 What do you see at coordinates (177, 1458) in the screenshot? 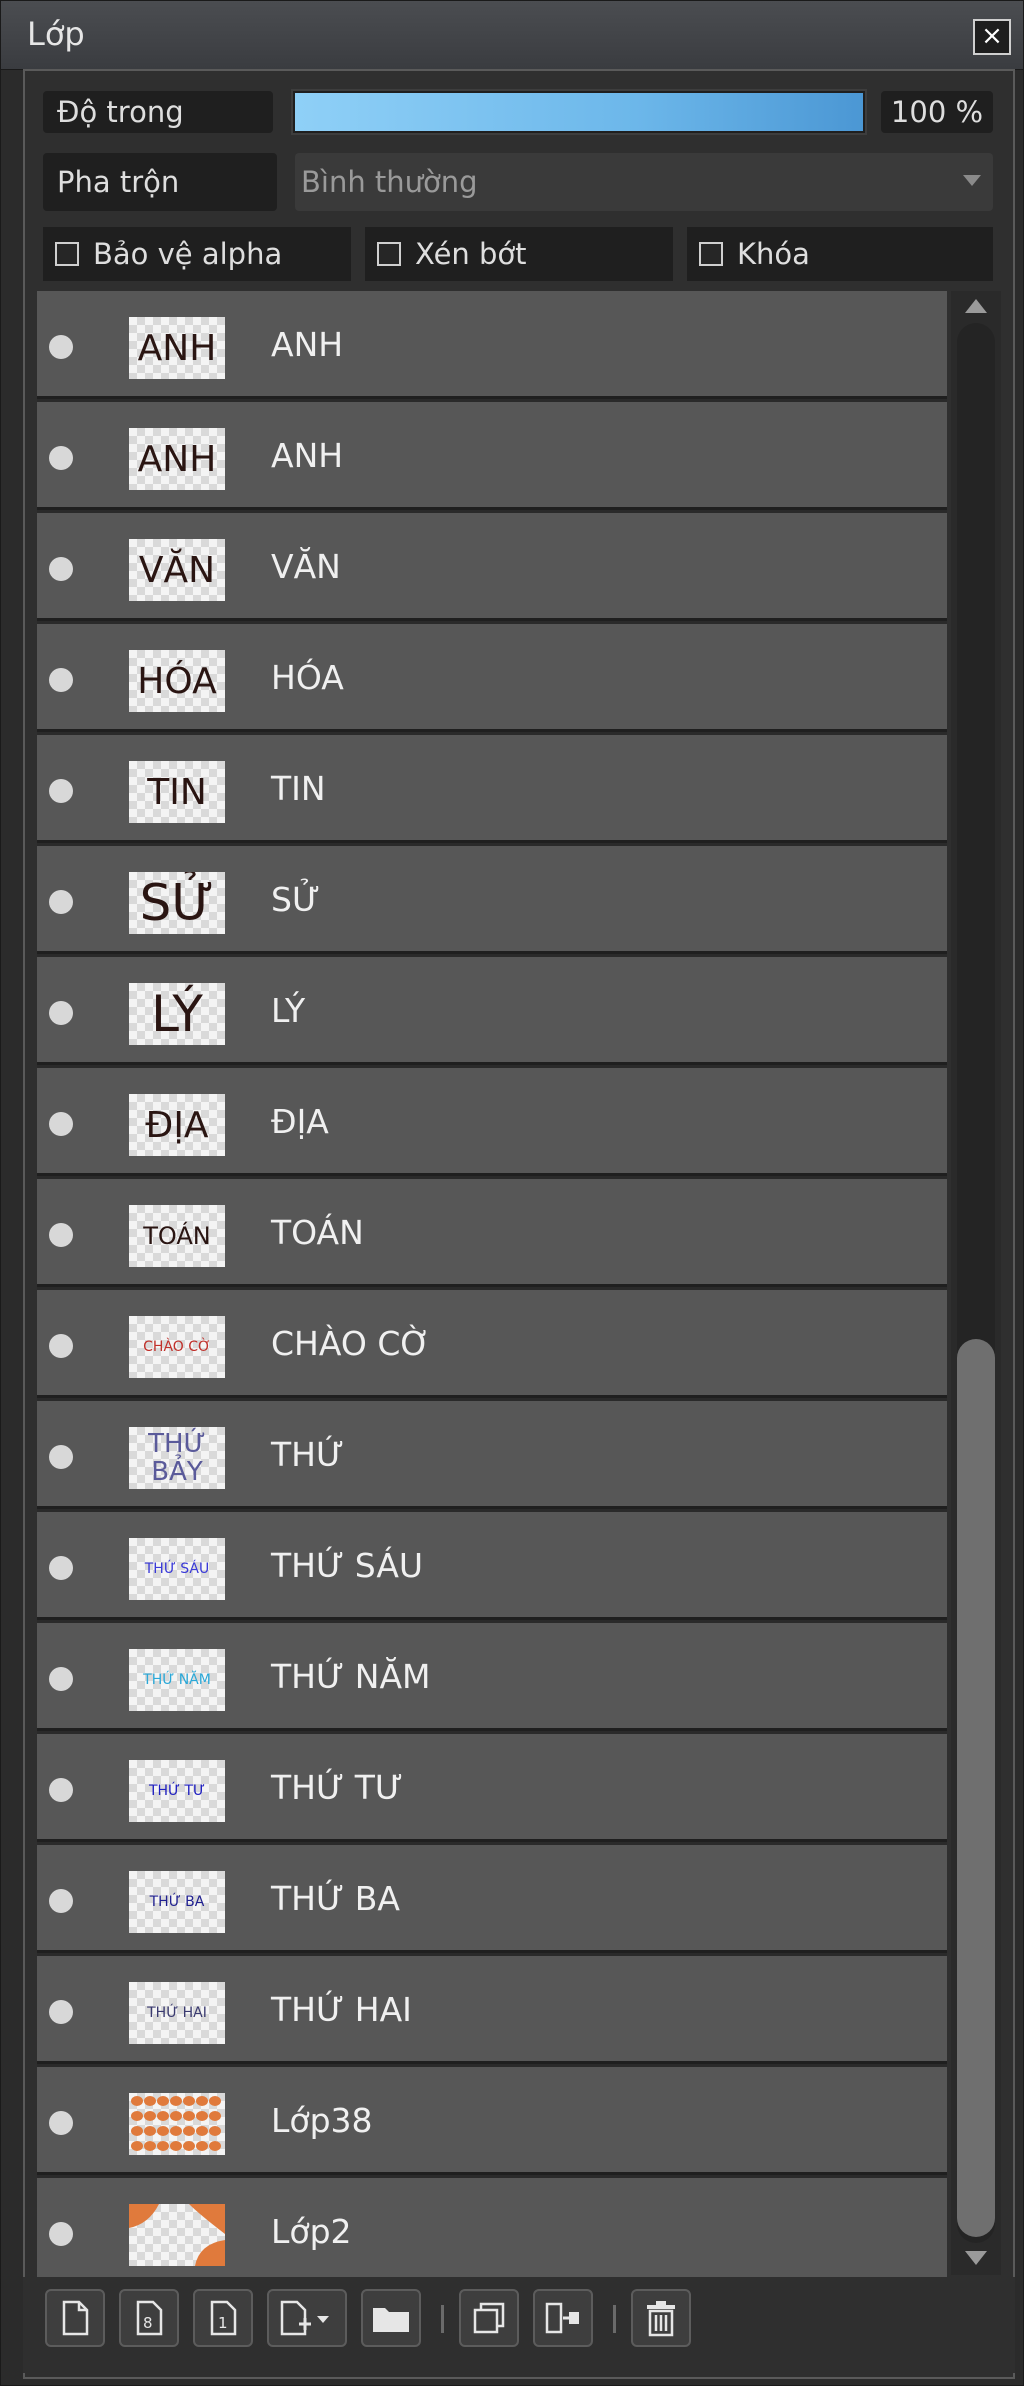
I see `layer-thumbnail-text: THỨ BẢY` at bounding box center [177, 1458].